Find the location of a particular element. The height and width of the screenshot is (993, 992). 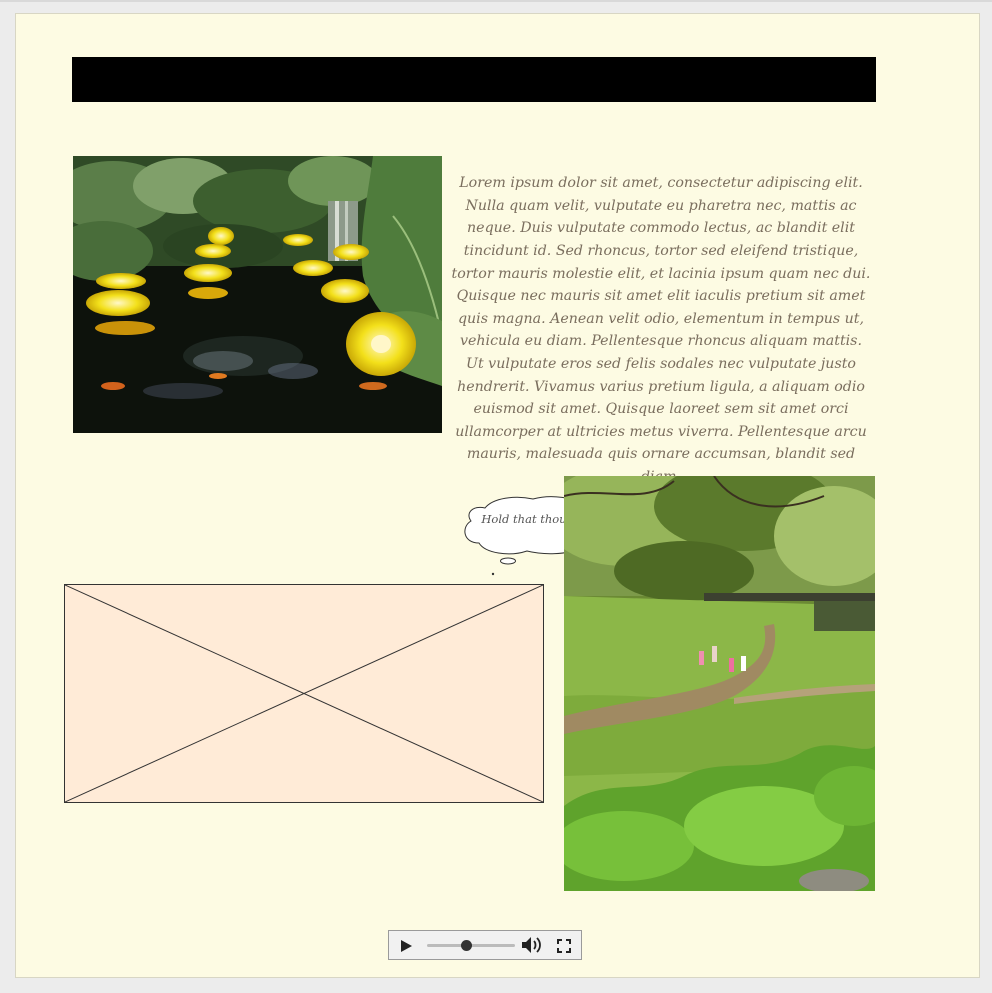

volume-icon is located at coordinates (532, 945).